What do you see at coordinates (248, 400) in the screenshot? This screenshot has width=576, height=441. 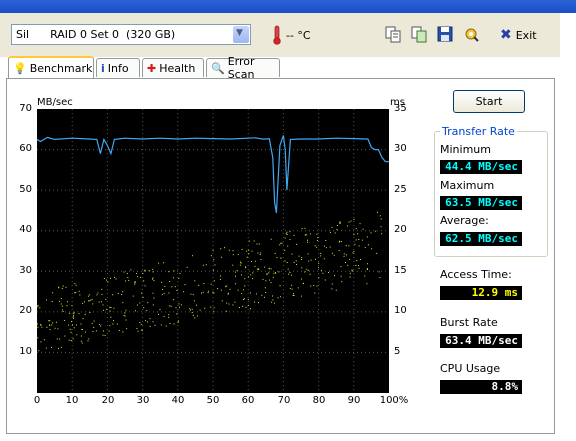 I see `x-tick-label: 60` at bounding box center [248, 400].